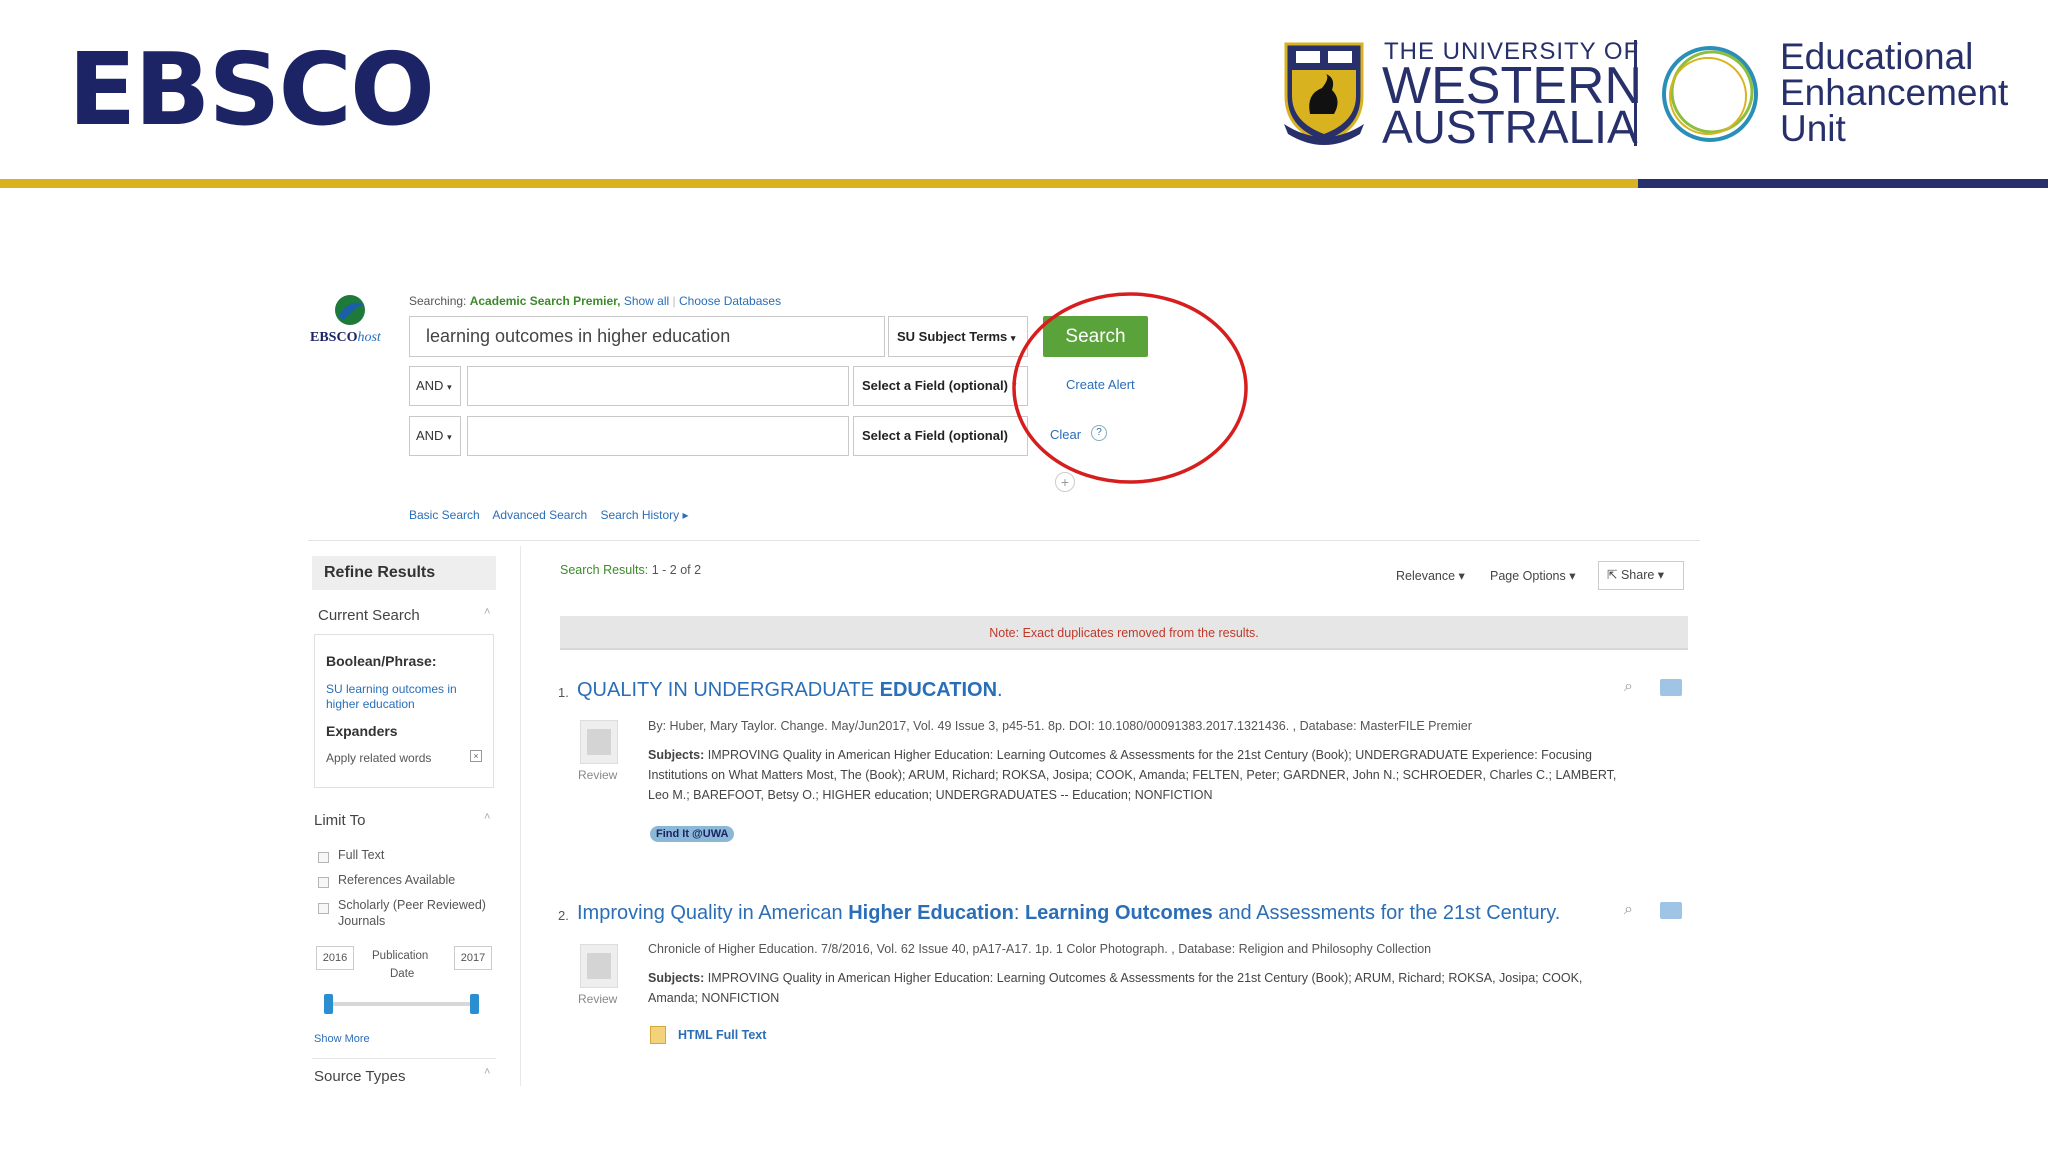  Describe the element at coordinates (631, 570) in the screenshot. I see `results-count: Search Results: 1 - 2 of 2` at that location.